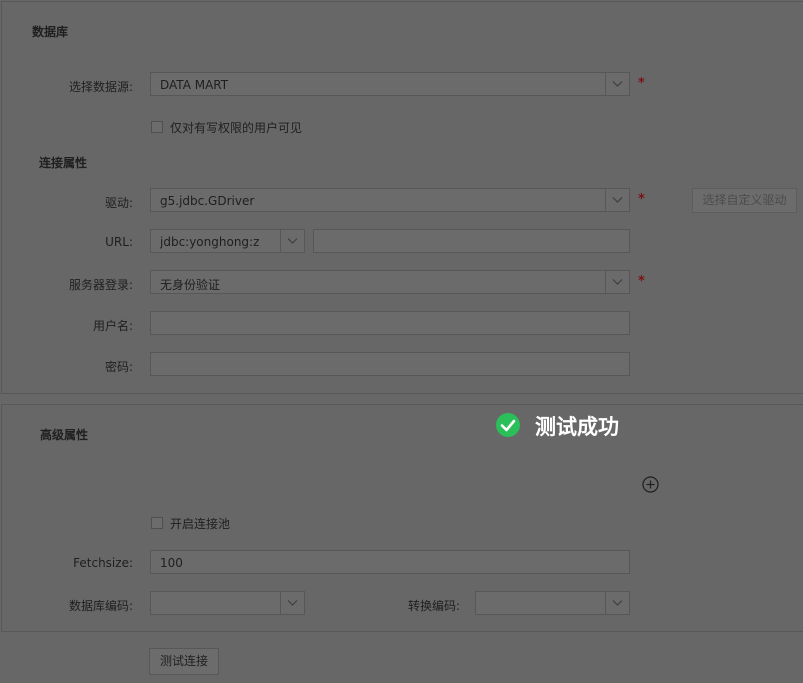 Image resolution: width=803 pixels, height=683 pixels. What do you see at coordinates (236, 128) in the screenshot?
I see `write-only-label: 仅对有写权限的用户可见` at bounding box center [236, 128].